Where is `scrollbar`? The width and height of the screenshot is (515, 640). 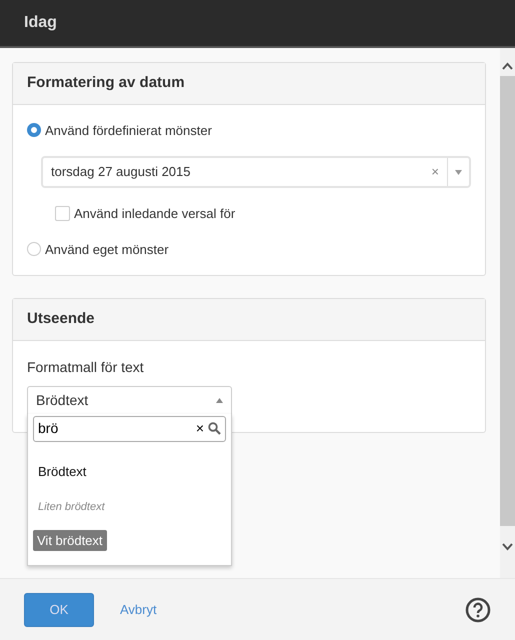
scrollbar is located at coordinates (507, 313).